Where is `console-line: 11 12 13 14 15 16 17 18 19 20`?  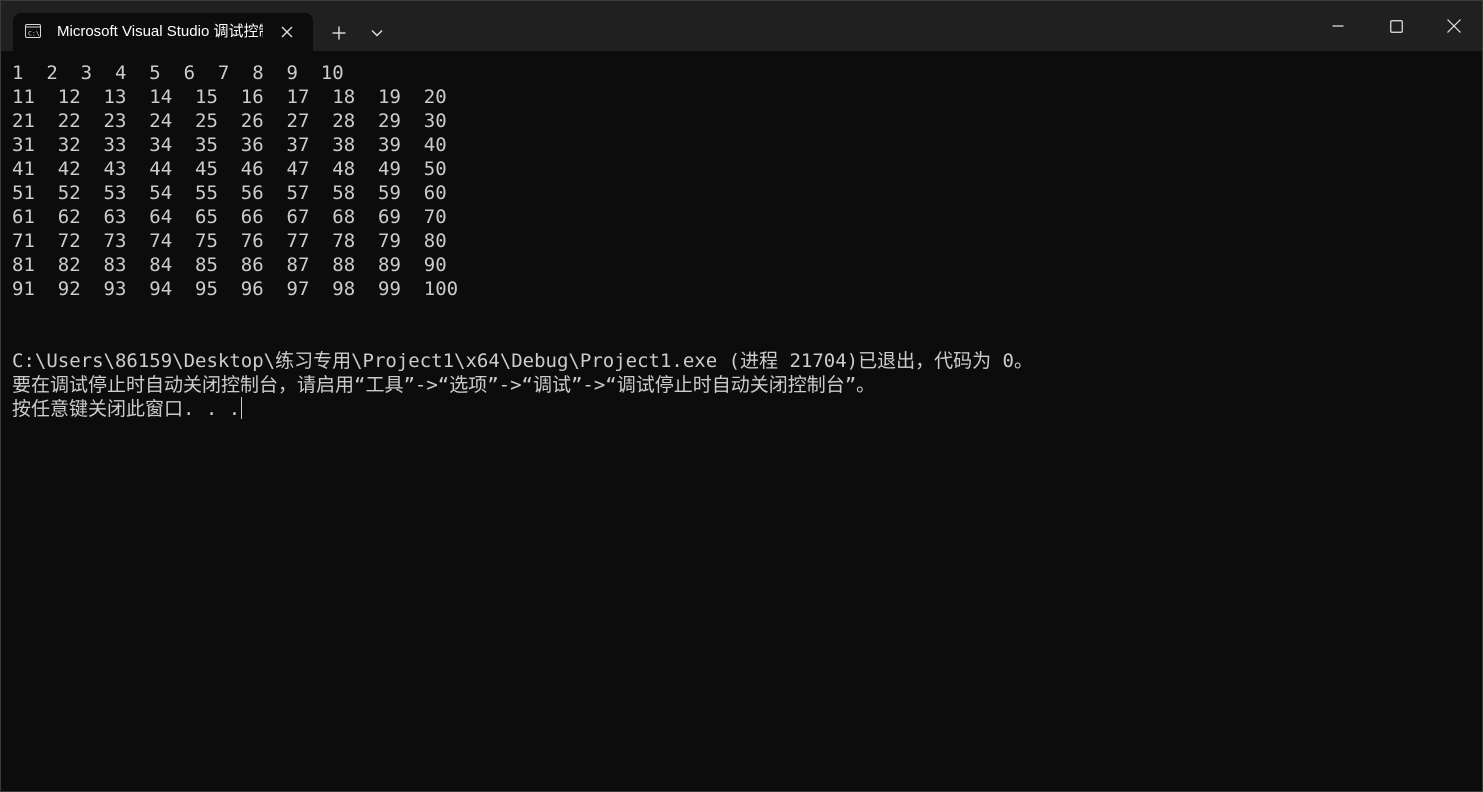
console-line: 11 12 13 14 15 16 17 18 19 20 is located at coordinates (229, 97).